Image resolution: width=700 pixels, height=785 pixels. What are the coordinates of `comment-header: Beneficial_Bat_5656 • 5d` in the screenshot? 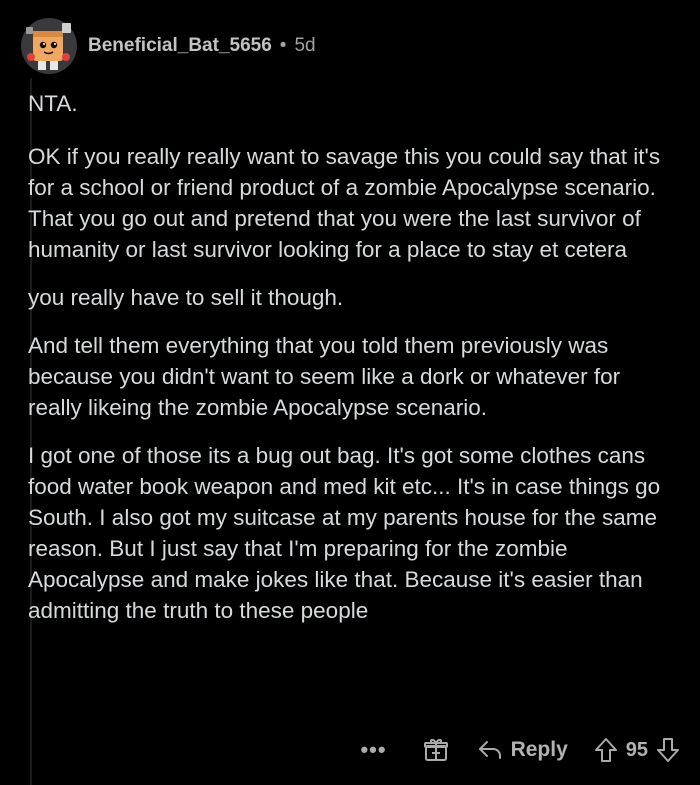 It's located at (168, 46).